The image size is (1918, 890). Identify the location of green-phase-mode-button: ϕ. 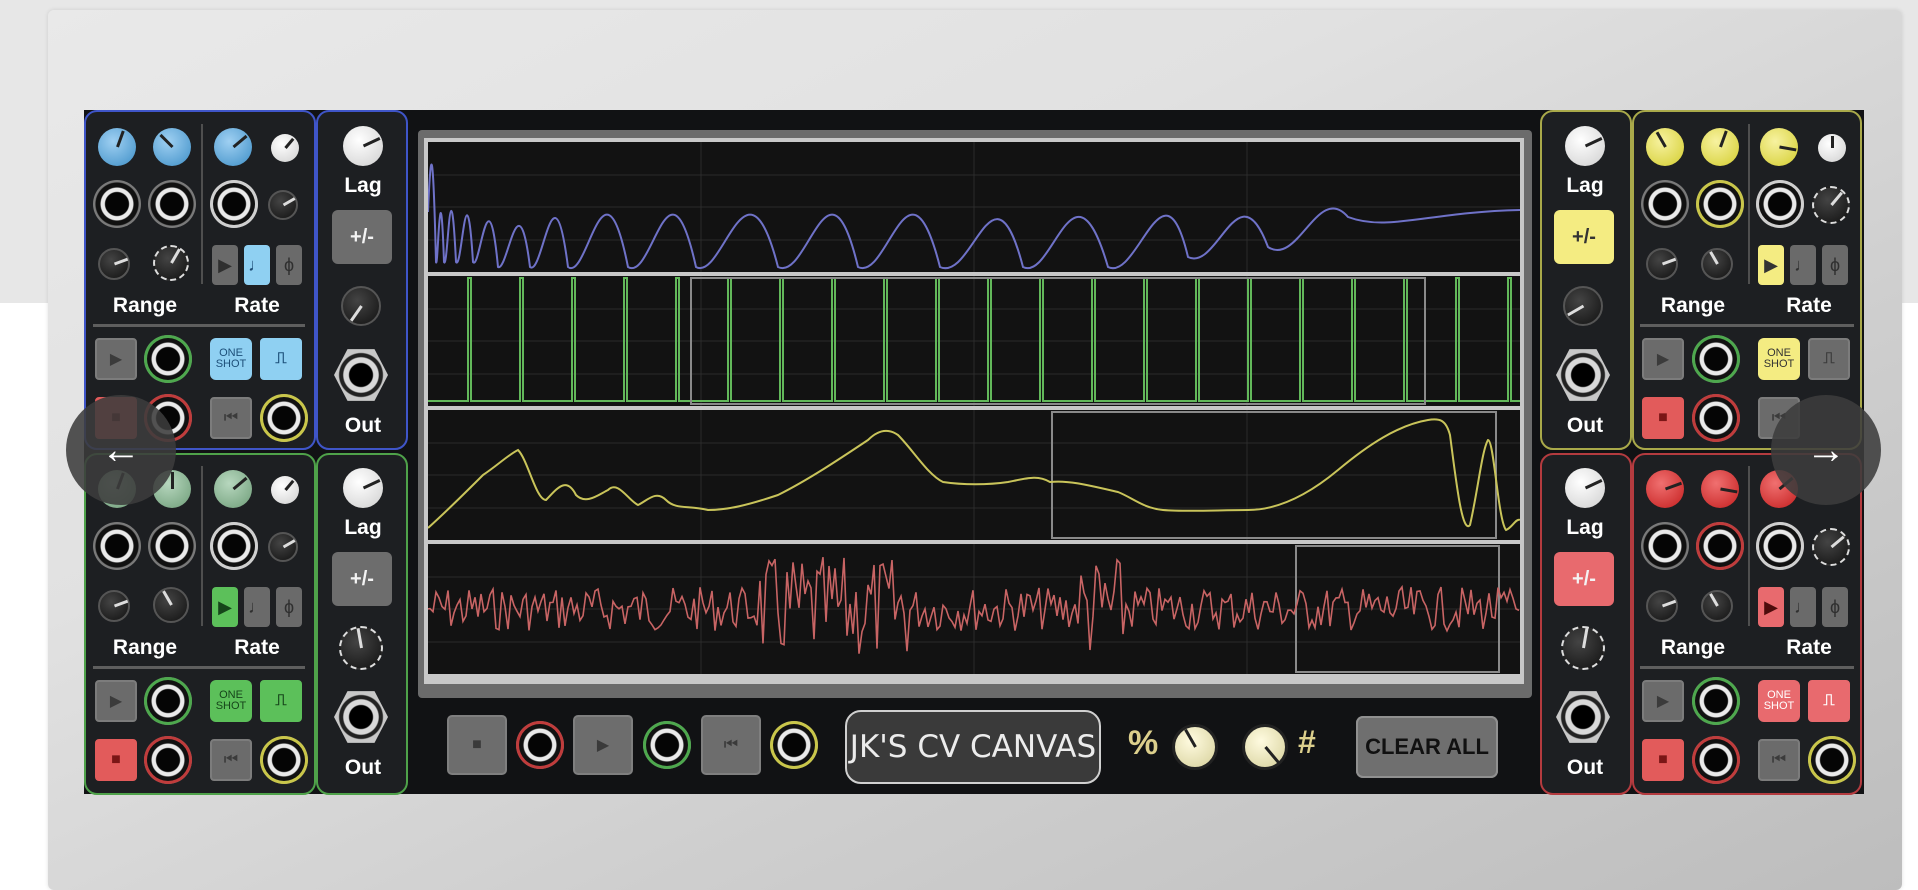
(289, 607).